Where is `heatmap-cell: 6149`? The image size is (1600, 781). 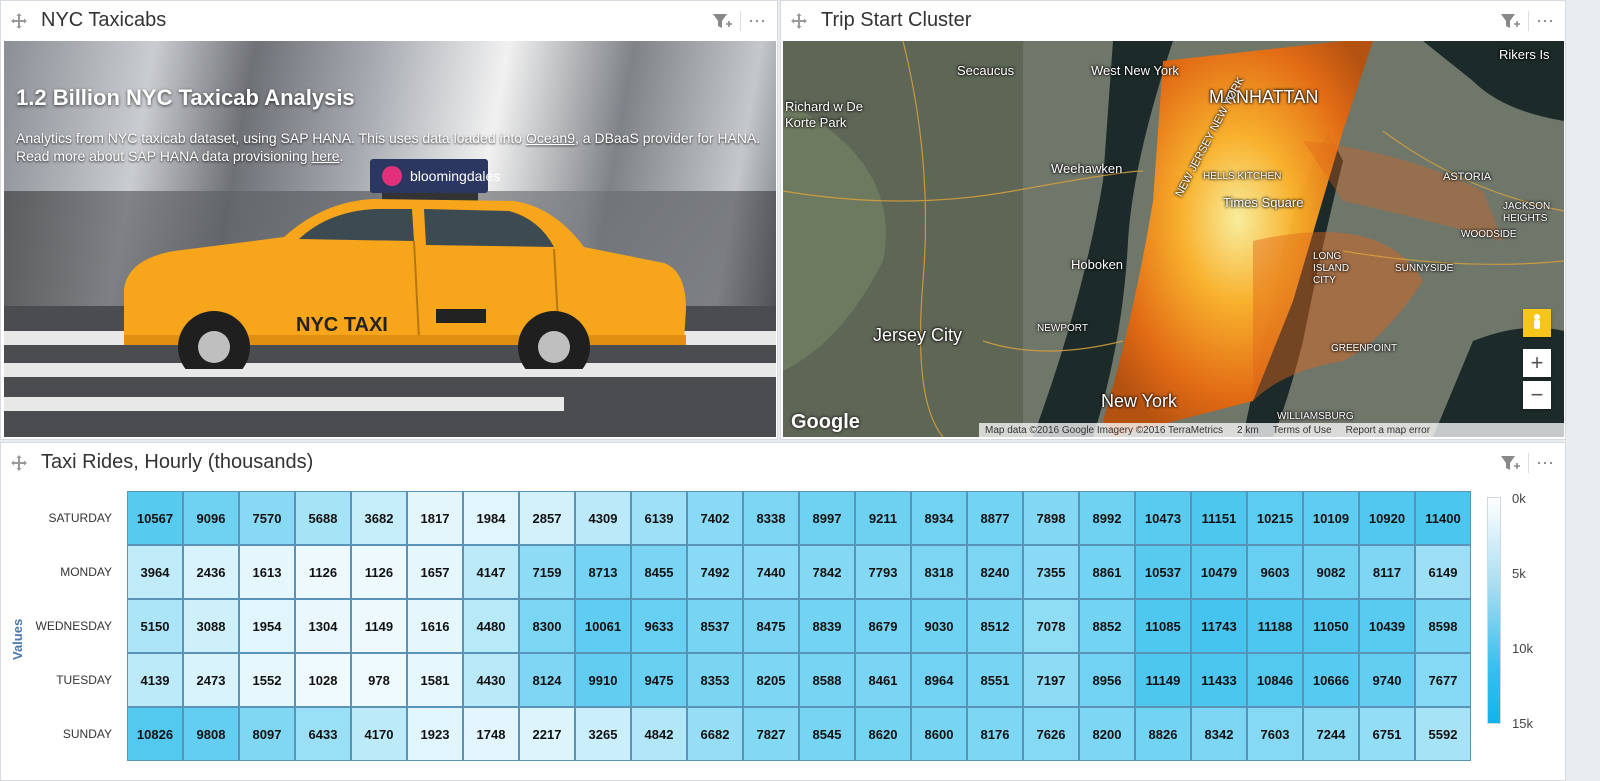
heatmap-cell: 6149 is located at coordinates (1443, 572).